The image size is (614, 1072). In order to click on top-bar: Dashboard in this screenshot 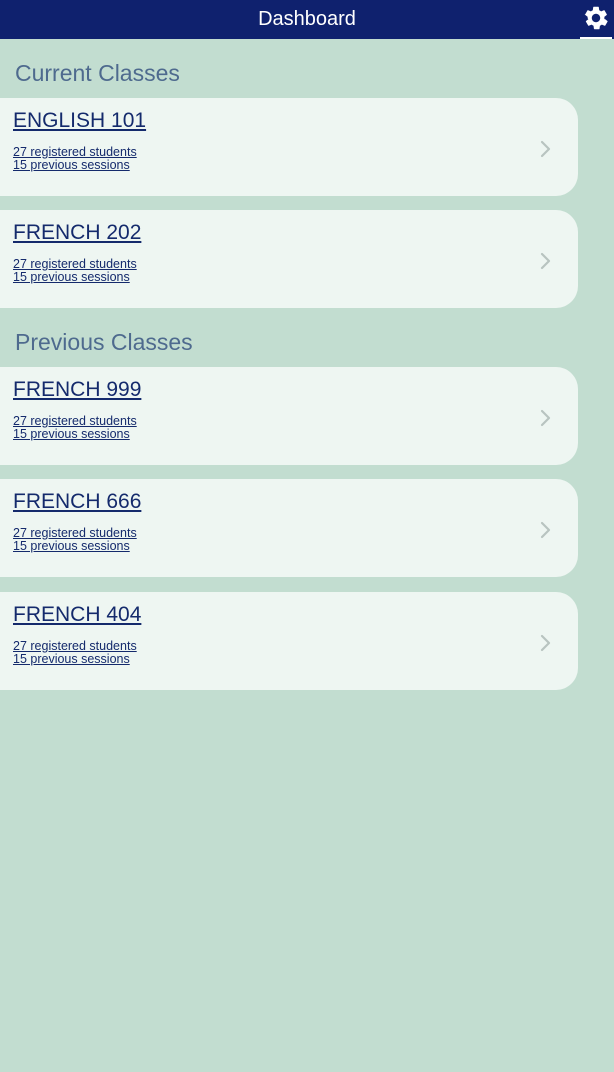, I will do `click(307, 19)`.